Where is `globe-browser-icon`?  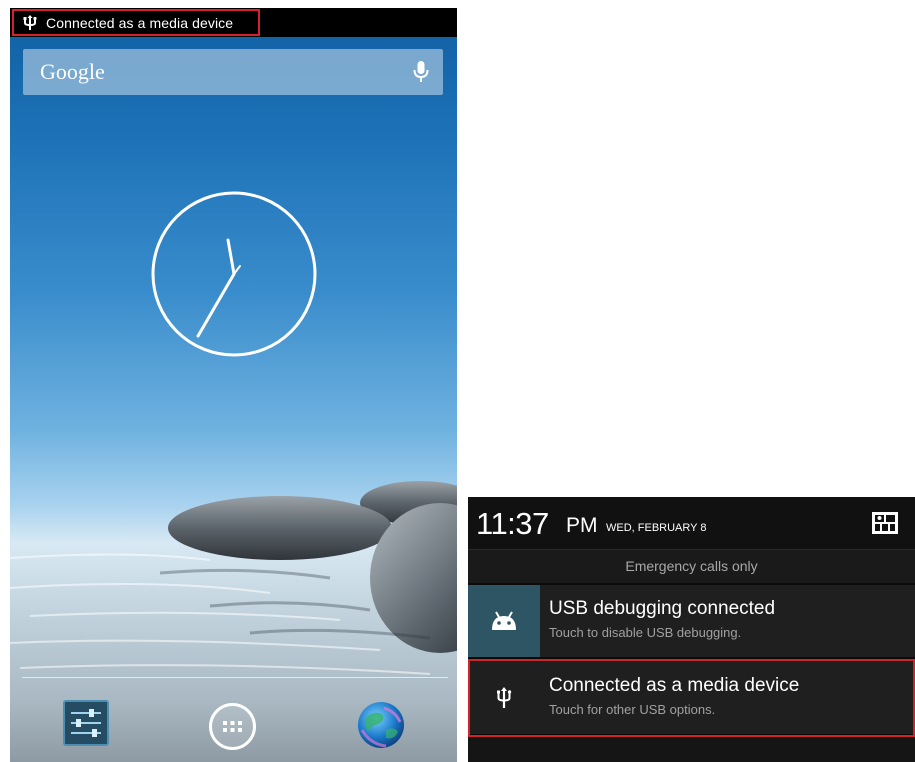 globe-browser-icon is located at coordinates (381, 725).